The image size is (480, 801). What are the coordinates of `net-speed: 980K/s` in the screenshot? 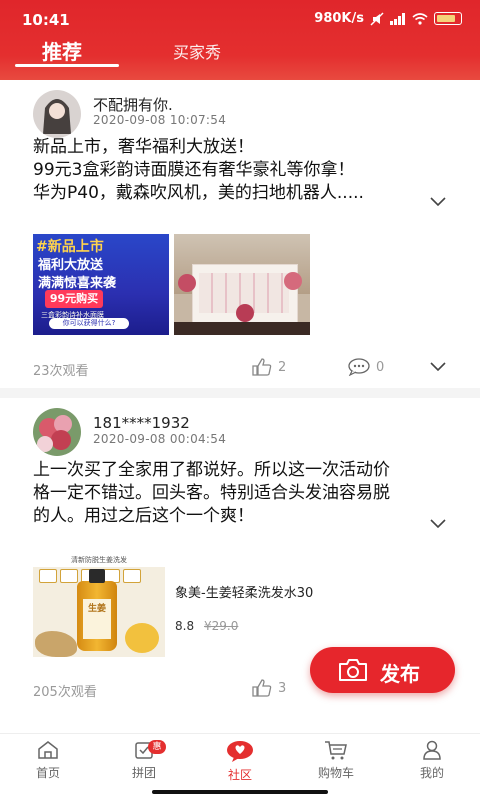 It's located at (339, 18).